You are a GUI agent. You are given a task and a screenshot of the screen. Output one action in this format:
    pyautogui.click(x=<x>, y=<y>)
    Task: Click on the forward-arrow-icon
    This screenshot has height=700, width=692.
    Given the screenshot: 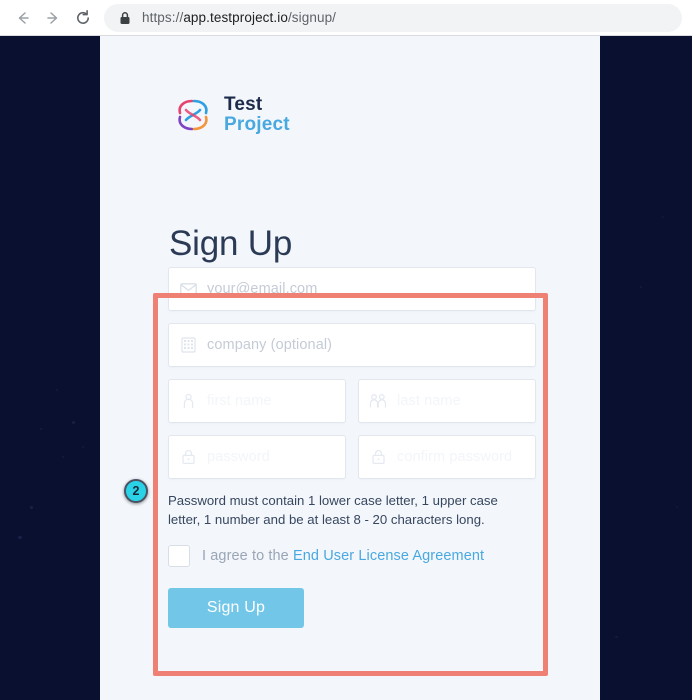 What is the action you would take?
    pyautogui.click(x=53, y=18)
    